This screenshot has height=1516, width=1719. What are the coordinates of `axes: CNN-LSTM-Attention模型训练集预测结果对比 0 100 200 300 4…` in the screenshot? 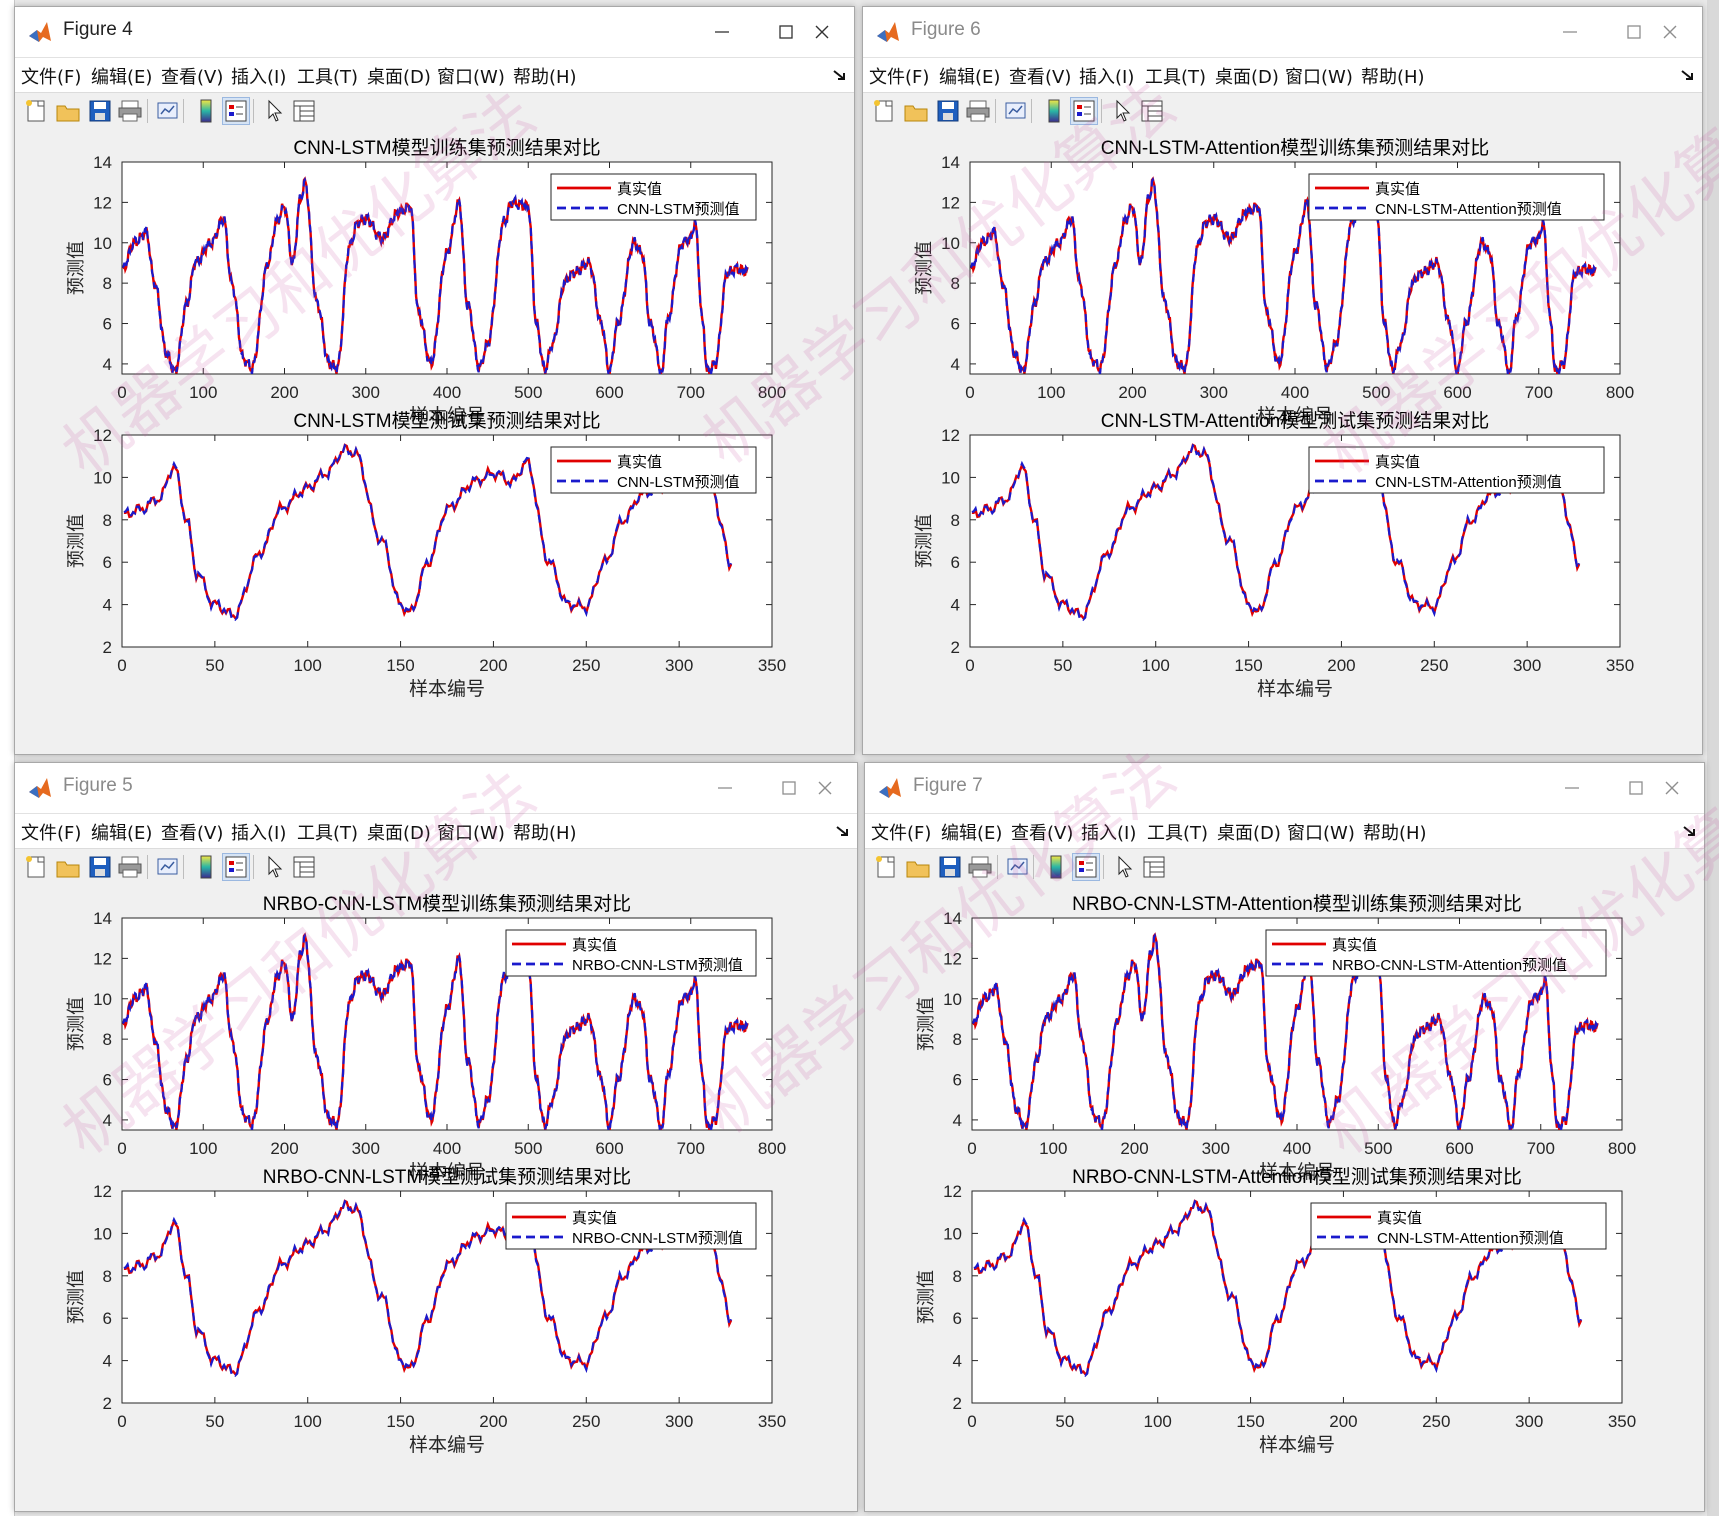 It's located at (1274, 282).